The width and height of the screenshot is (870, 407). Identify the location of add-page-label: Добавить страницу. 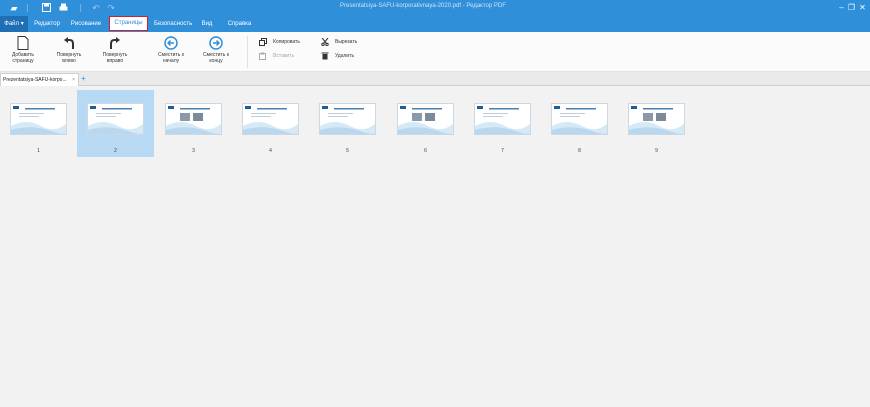
(23, 58).